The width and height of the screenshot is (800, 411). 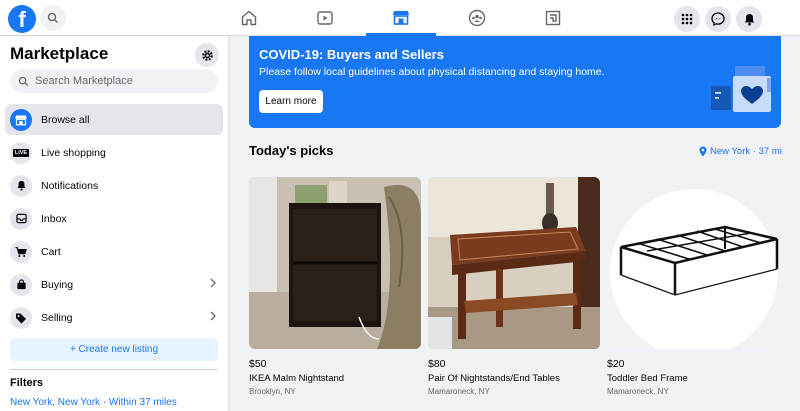 I want to click on groups-icon, so click(x=477, y=18).